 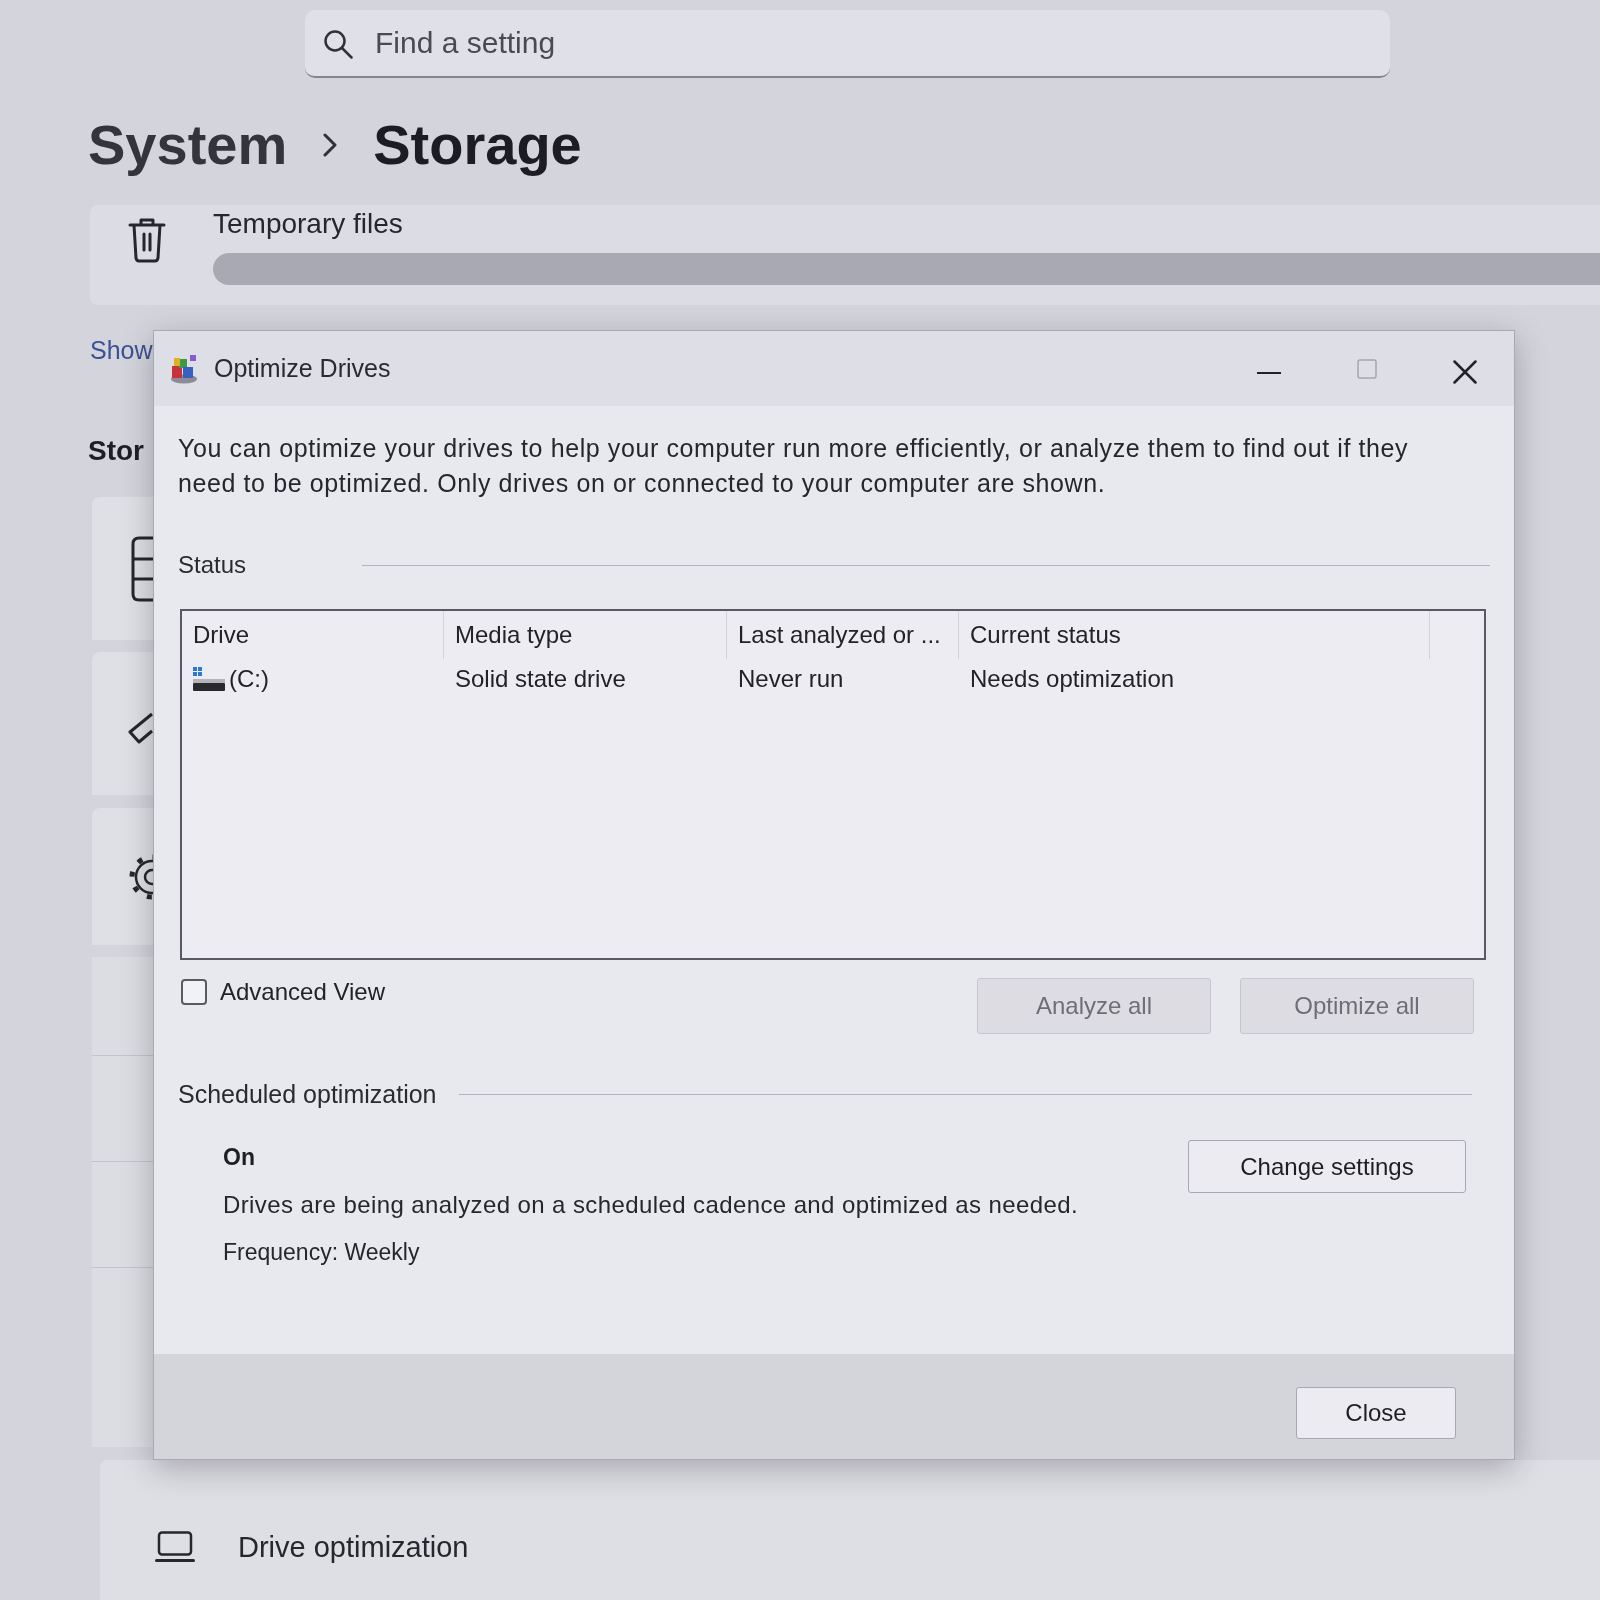 What do you see at coordinates (1465, 371) in the screenshot?
I see `close-icon` at bounding box center [1465, 371].